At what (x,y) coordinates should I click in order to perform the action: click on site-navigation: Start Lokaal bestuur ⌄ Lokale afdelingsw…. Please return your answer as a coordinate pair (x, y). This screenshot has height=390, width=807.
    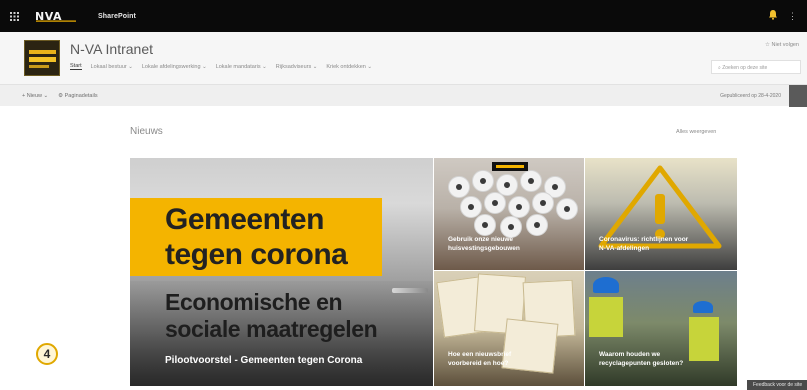
    Looking at the image, I should click on (221, 66).